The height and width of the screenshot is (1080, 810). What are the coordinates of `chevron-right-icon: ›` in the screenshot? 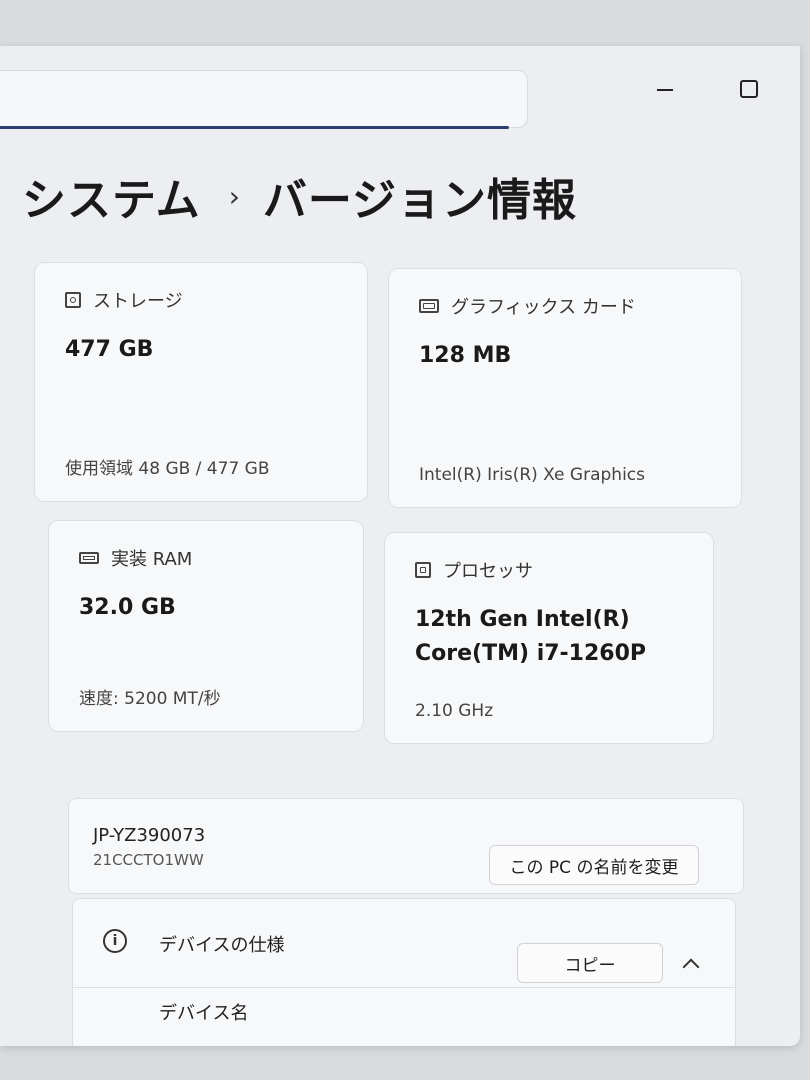 It's located at (234, 196).